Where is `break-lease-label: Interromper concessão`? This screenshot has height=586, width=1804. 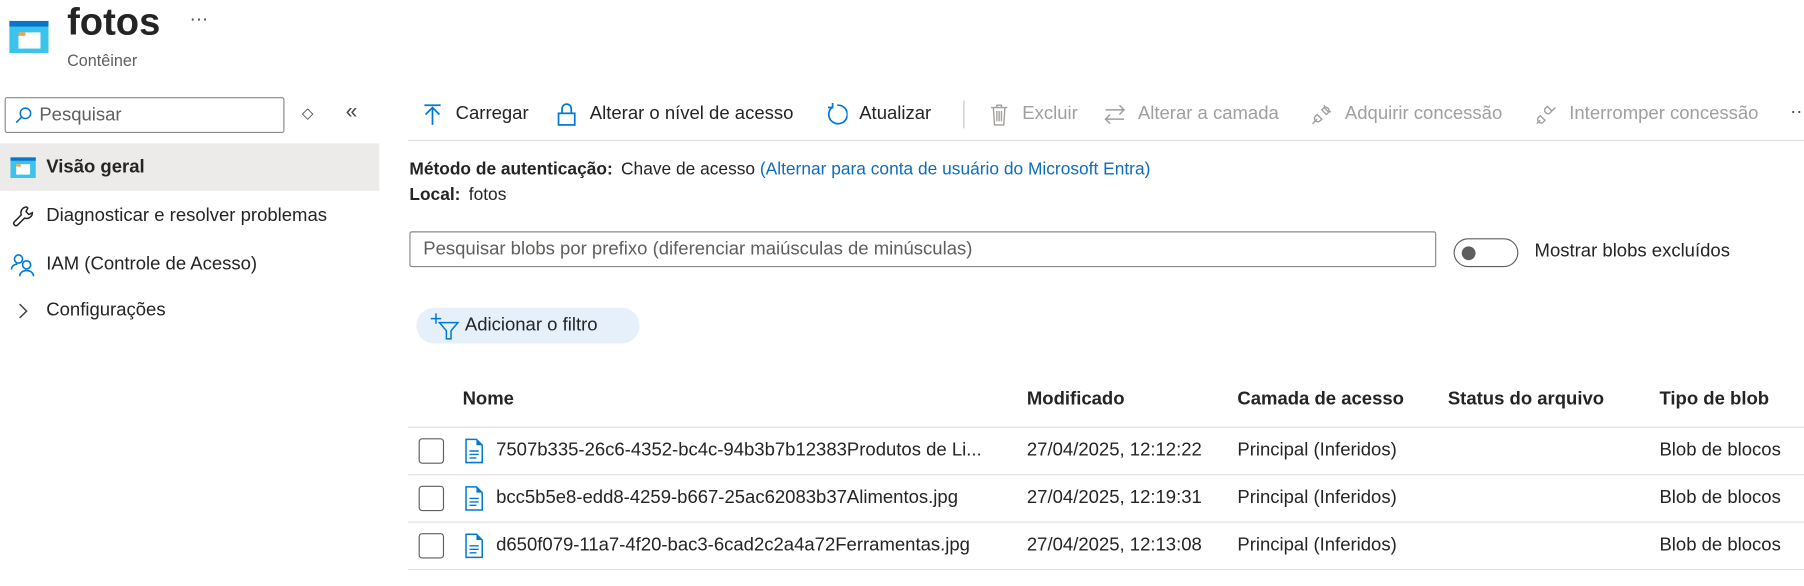 break-lease-label: Interromper concessão is located at coordinates (1664, 114).